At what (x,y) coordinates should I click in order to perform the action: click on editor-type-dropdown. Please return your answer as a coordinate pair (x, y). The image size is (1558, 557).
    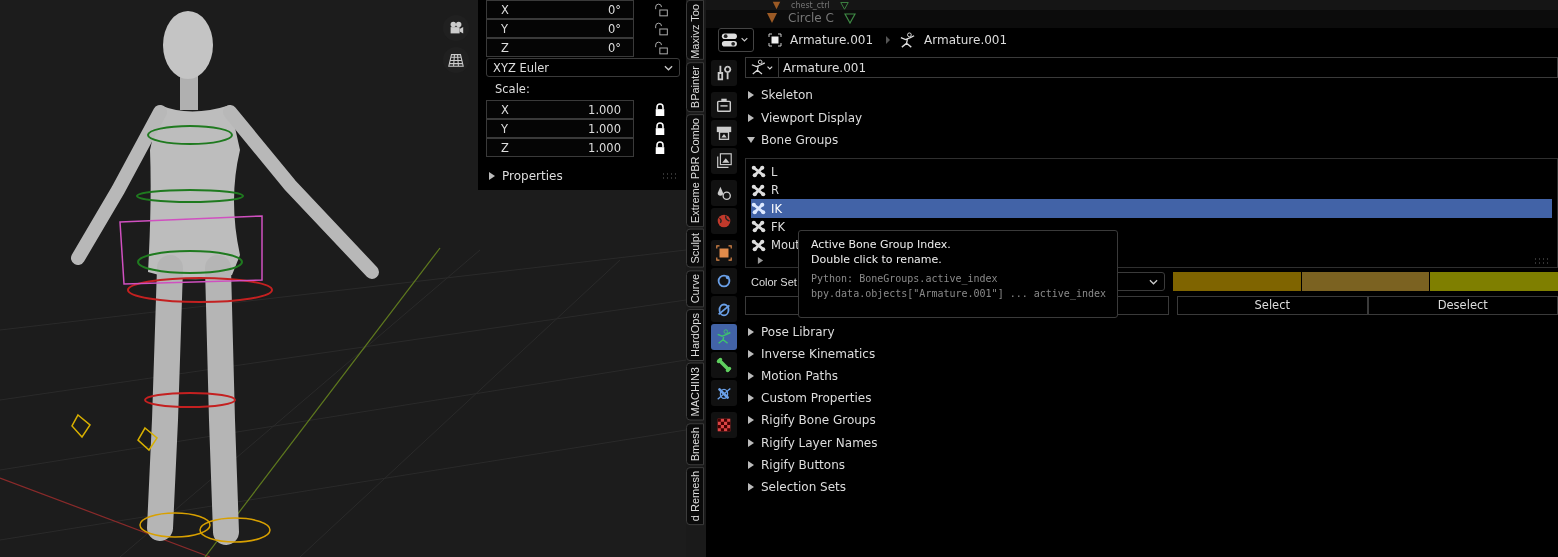
    Looking at the image, I should click on (736, 40).